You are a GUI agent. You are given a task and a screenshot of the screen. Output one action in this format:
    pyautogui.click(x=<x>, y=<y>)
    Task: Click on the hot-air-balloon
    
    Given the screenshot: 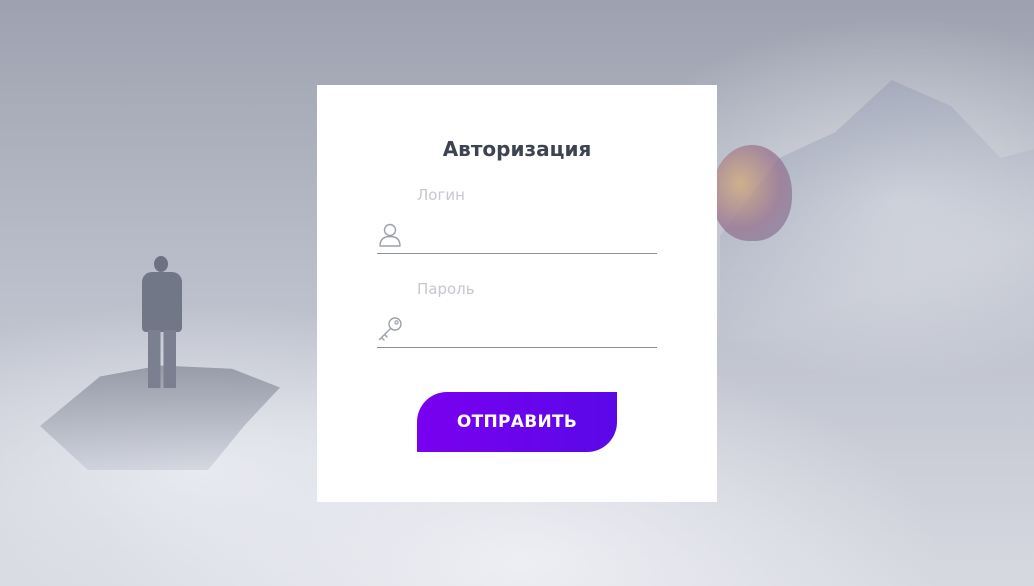 What is the action you would take?
    pyautogui.click(x=752, y=193)
    